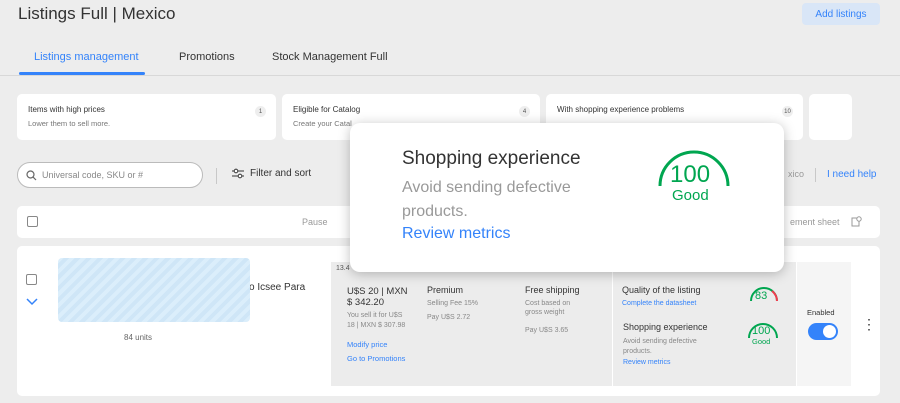  I want to click on settings-icon, so click(856, 221).